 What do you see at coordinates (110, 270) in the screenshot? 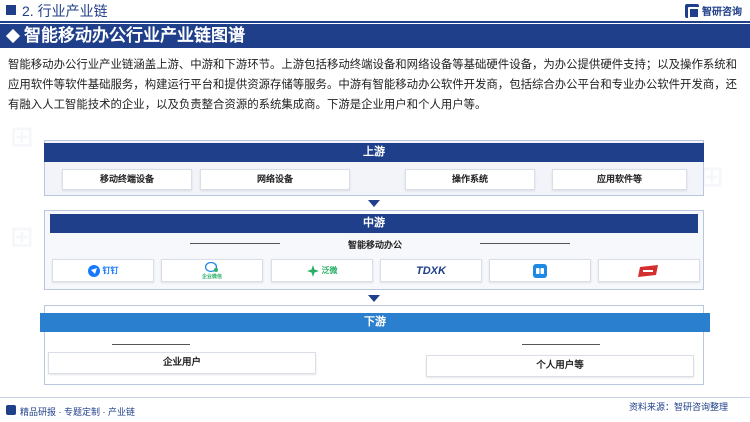
I see `logo-text: 钉钉` at bounding box center [110, 270].